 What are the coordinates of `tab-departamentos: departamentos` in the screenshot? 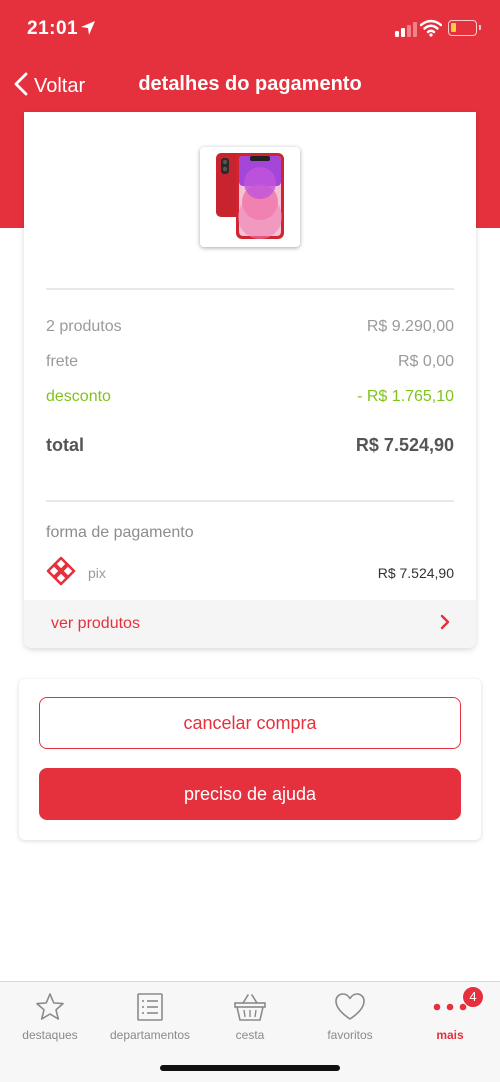 It's located at (150, 1020).